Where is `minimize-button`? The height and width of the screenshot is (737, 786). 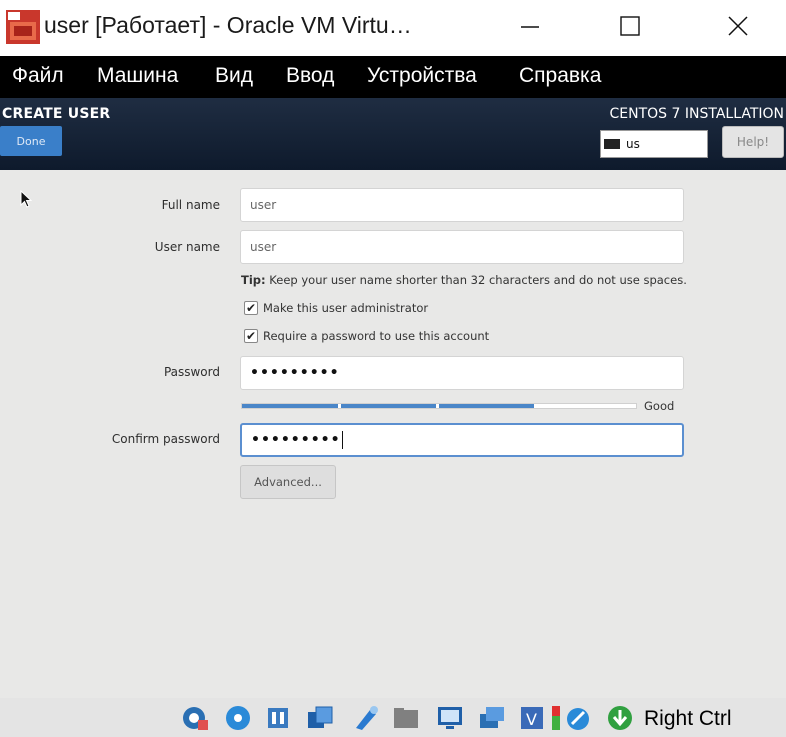 minimize-button is located at coordinates (530, 26).